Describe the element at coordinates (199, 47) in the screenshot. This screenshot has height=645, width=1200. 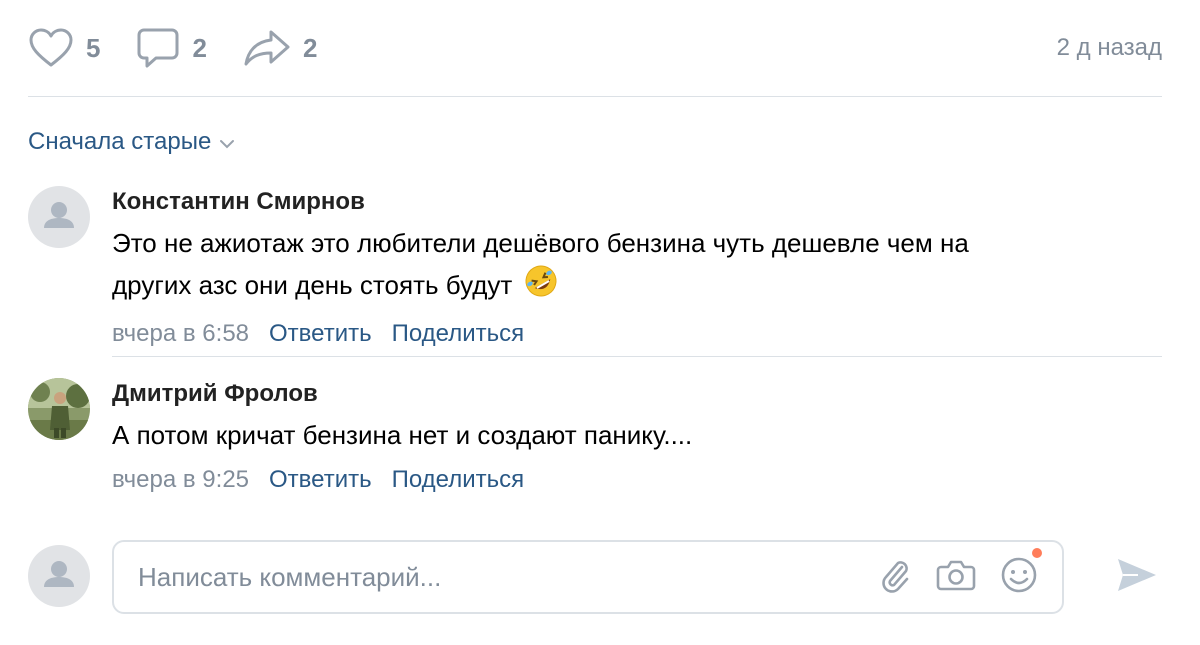
I see `comment-count: 2` at that location.